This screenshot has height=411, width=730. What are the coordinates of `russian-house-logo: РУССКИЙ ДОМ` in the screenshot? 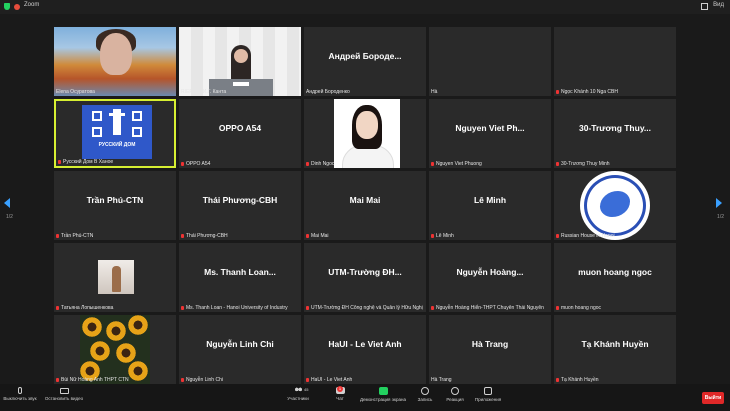 It's located at (117, 132).